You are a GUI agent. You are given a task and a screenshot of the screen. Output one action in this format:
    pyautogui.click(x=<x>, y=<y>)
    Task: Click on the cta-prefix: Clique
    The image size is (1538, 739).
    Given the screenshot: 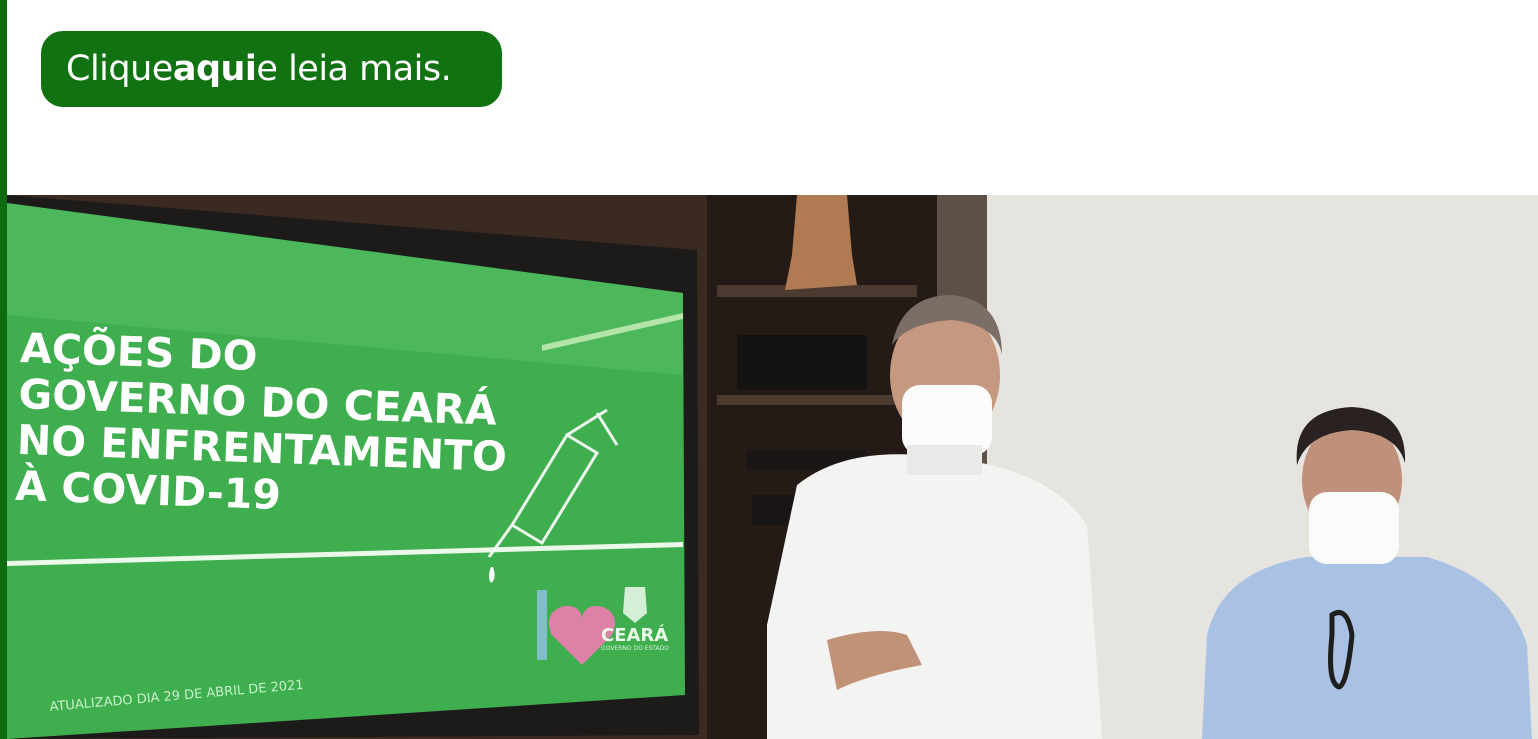 What is the action you would take?
    pyautogui.click(x=119, y=69)
    